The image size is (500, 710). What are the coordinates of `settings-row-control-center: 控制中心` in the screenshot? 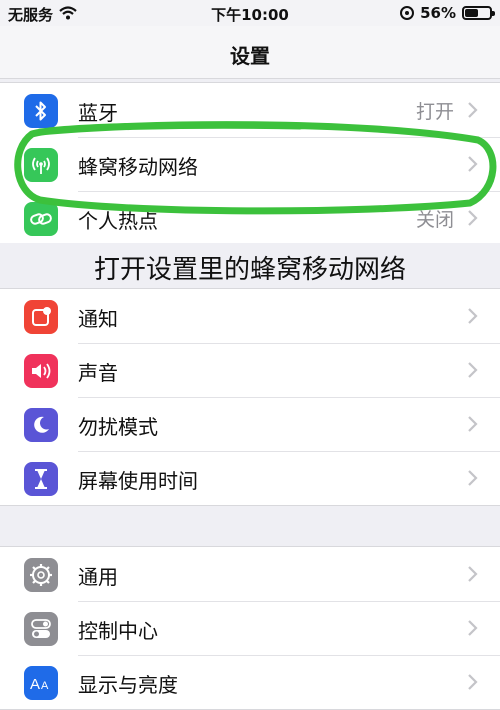 It's located at (250, 628).